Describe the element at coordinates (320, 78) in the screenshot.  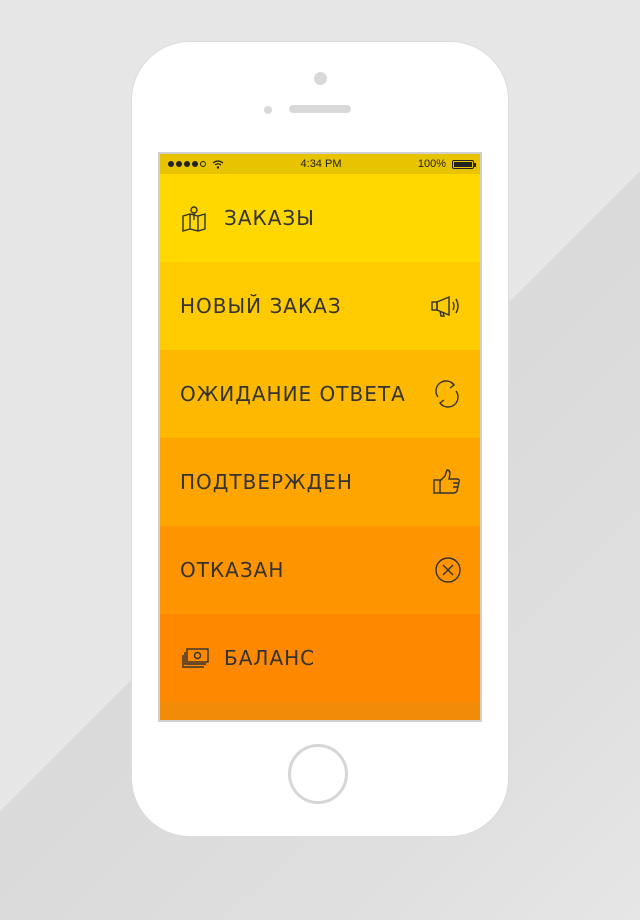
I see `front-camera` at that location.